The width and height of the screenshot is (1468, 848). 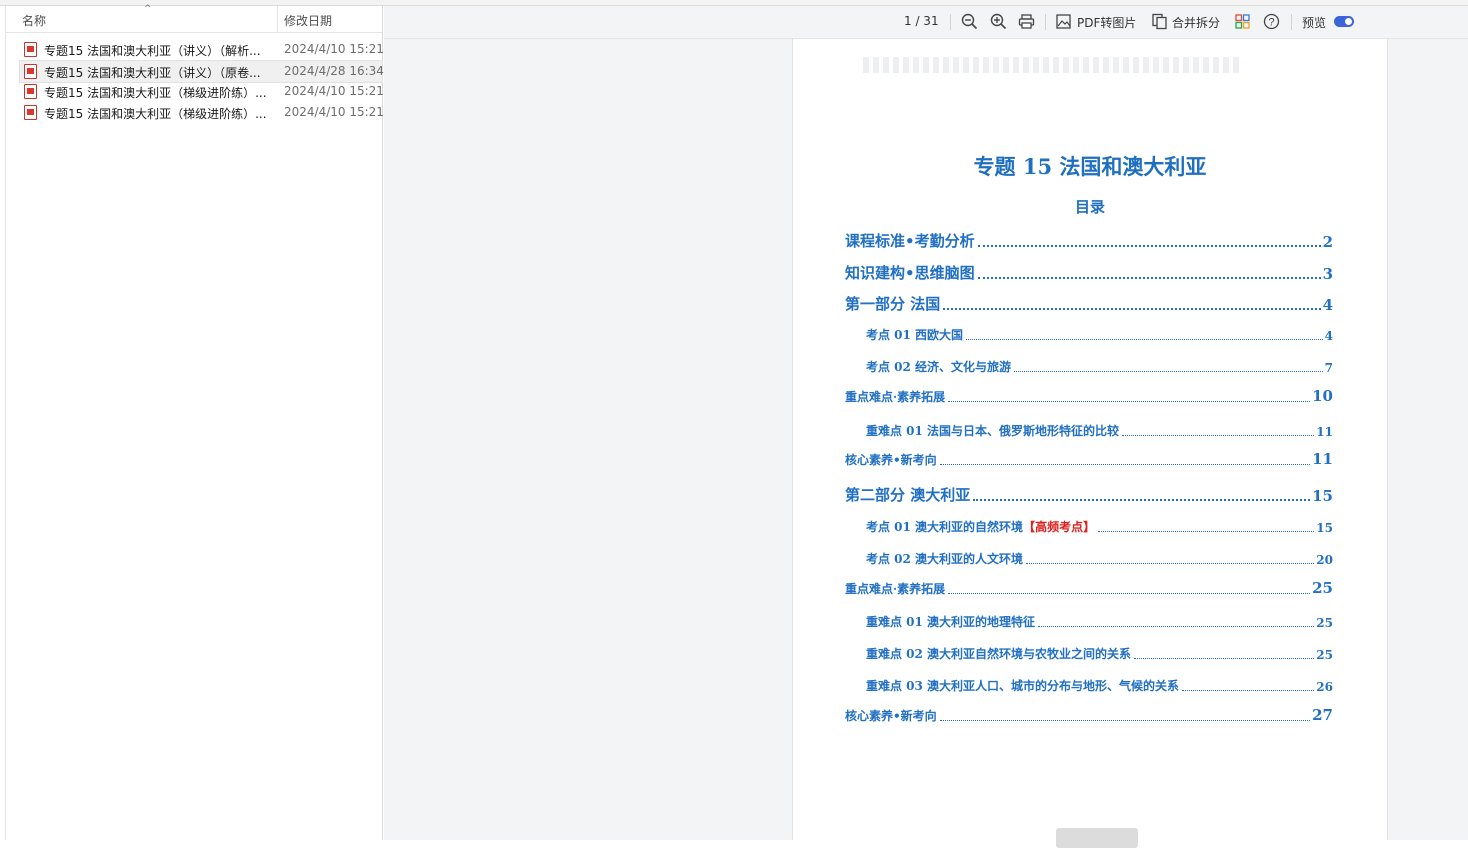 What do you see at coordinates (1089, 240) in the screenshot?
I see `toc-entry: 课程标准•考勤分析 2` at bounding box center [1089, 240].